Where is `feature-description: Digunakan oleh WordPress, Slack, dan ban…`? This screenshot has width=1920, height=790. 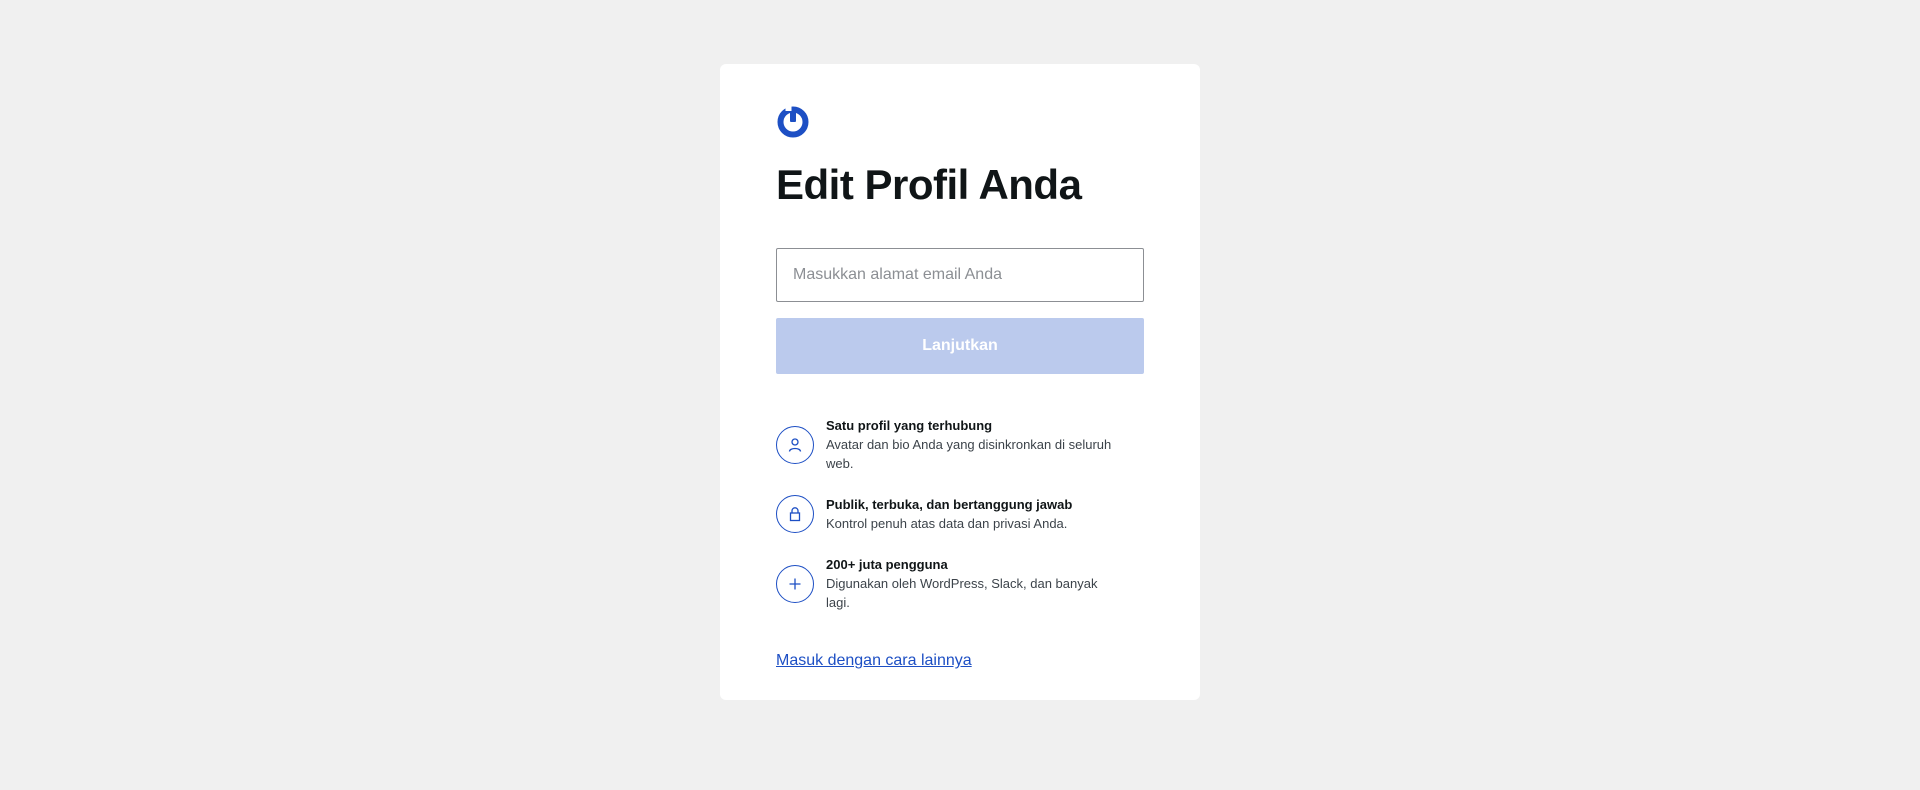
feature-description: Digunakan oleh WordPress, Slack, dan ban… is located at coordinates (962, 593).